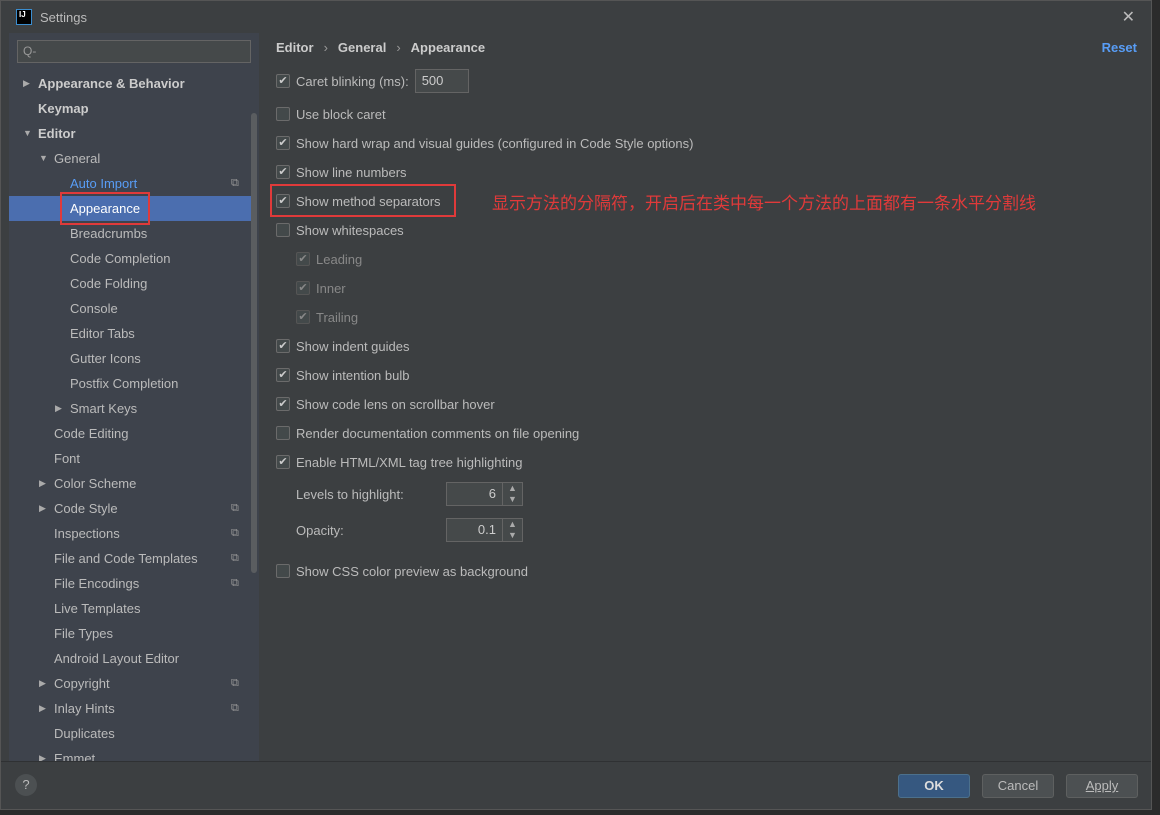  What do you see at coordinates (576, 785) in the screenshot?
I see `dialog-footer: ? OK Cancel Apply` at bounding box center [576, 785].